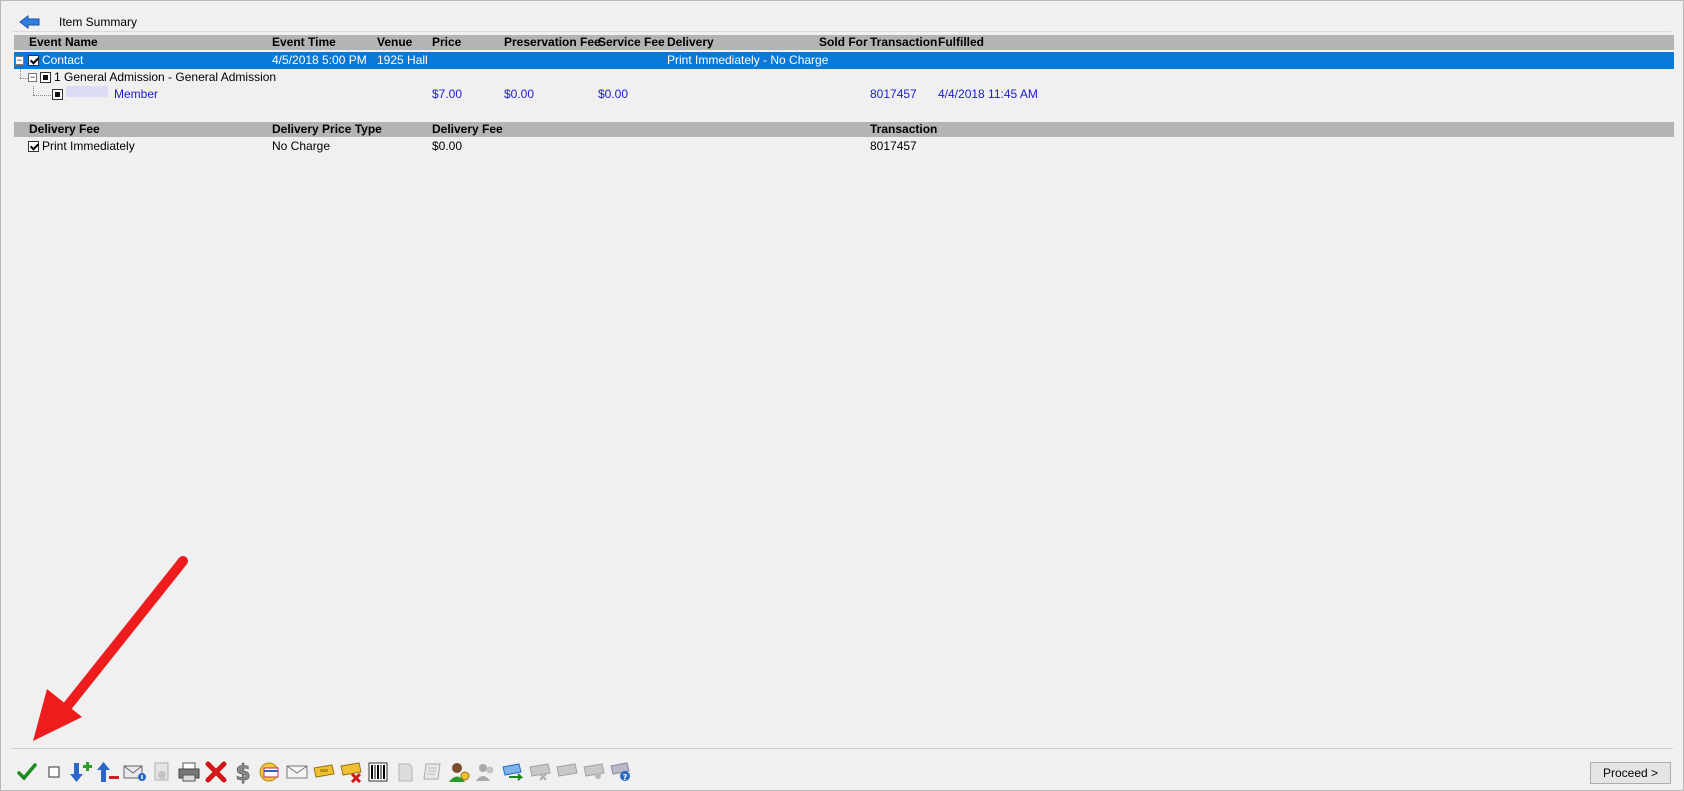 This screenshot has width=1684, height=791. Describe the element at coordinates (26, 772) in the screenshot. I see `check-all-icon` at that location.